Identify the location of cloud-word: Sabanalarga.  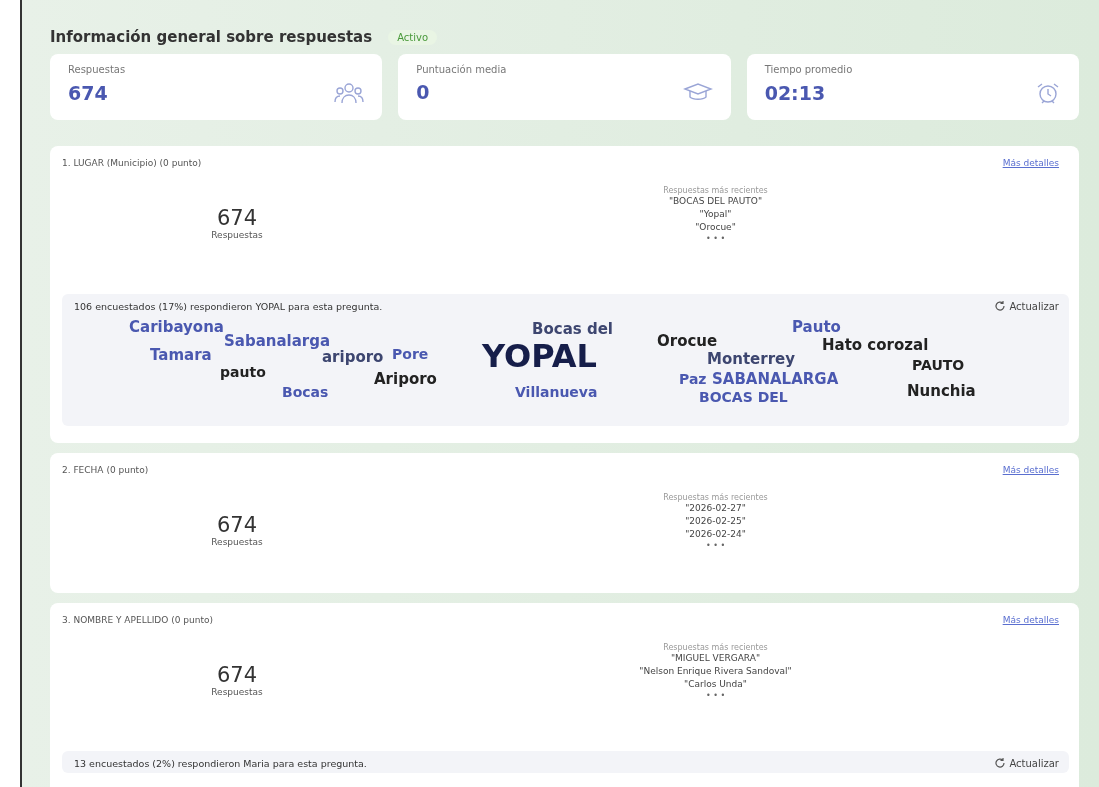
(277, 341).